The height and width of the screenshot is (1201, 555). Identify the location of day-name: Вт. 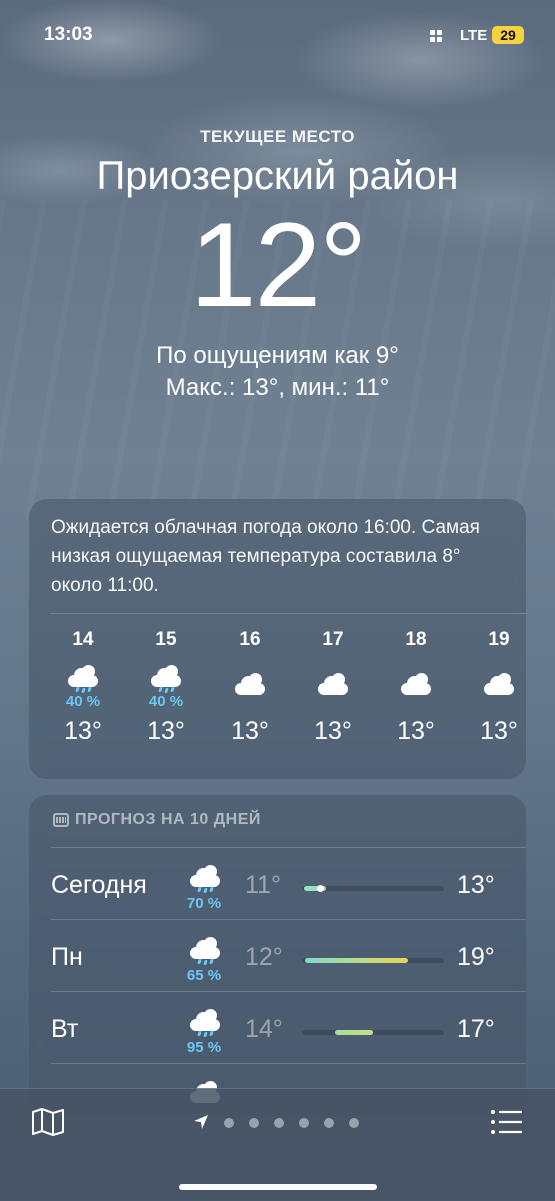
(65, 1029).